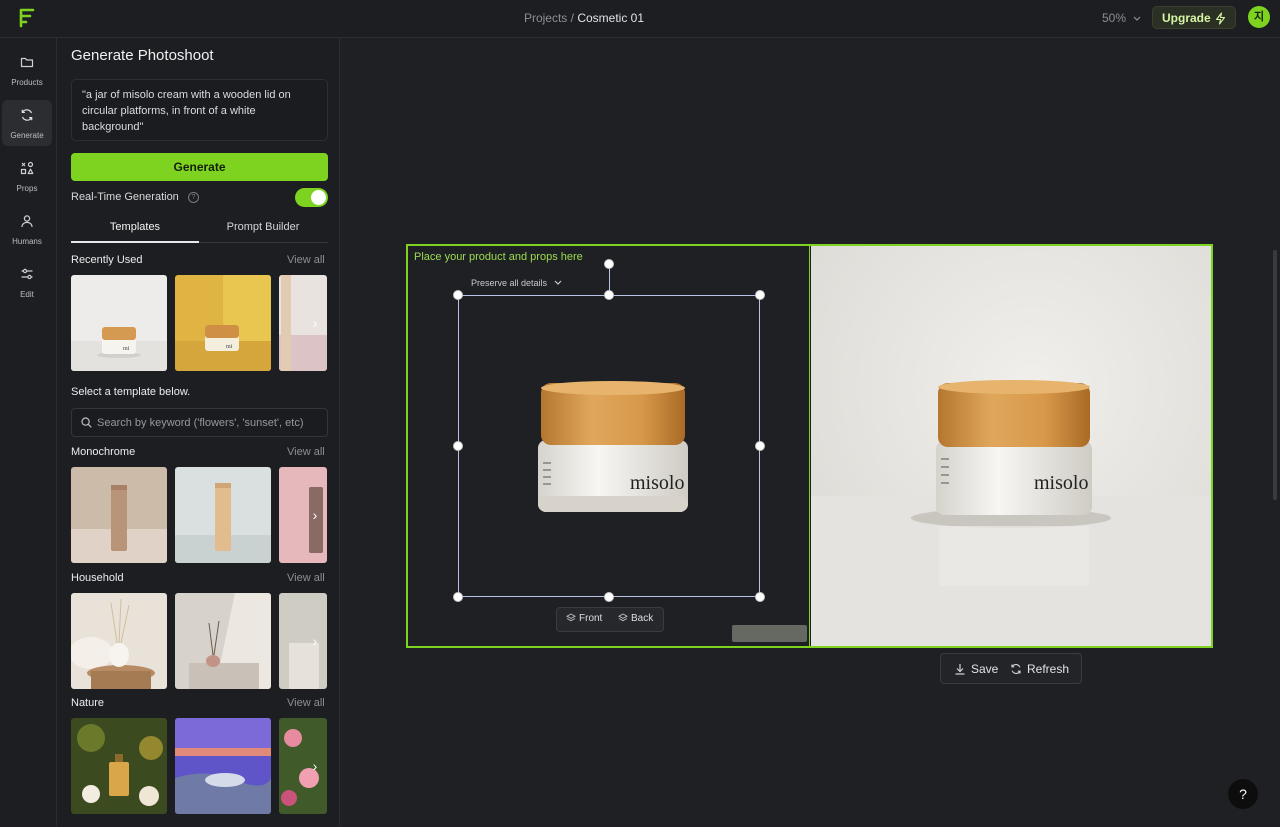 The image size is (1280, 827). Describe the element at coordinates (1048, 669) in the screenshot. I see `refresh-label: Refresh` at that location.